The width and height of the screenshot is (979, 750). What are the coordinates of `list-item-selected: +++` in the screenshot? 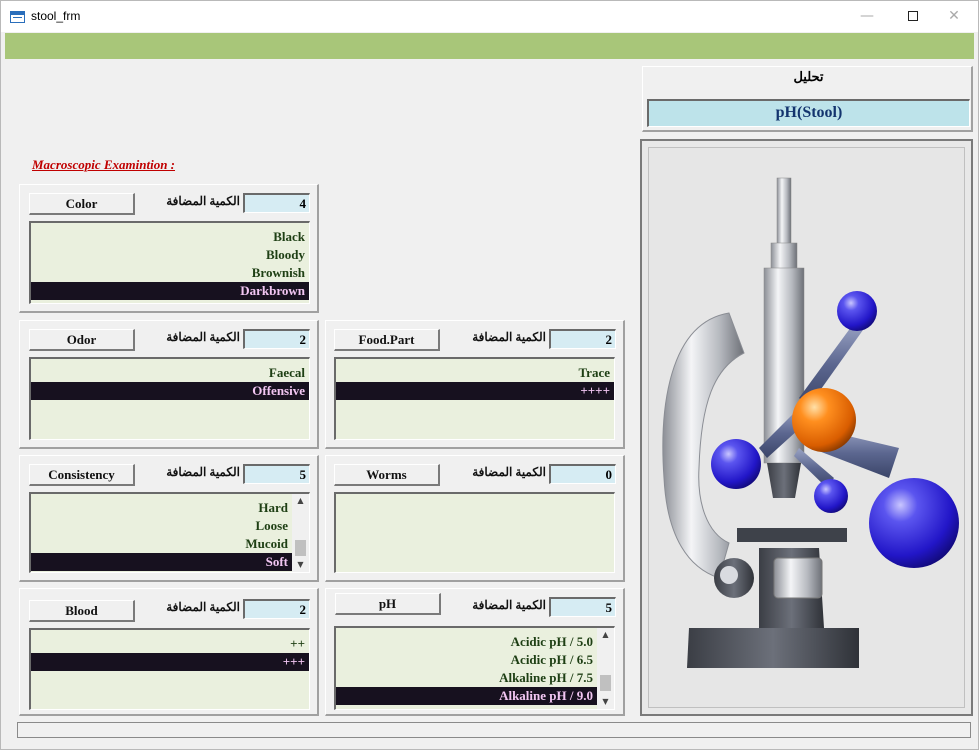 It's located at (170, 662).